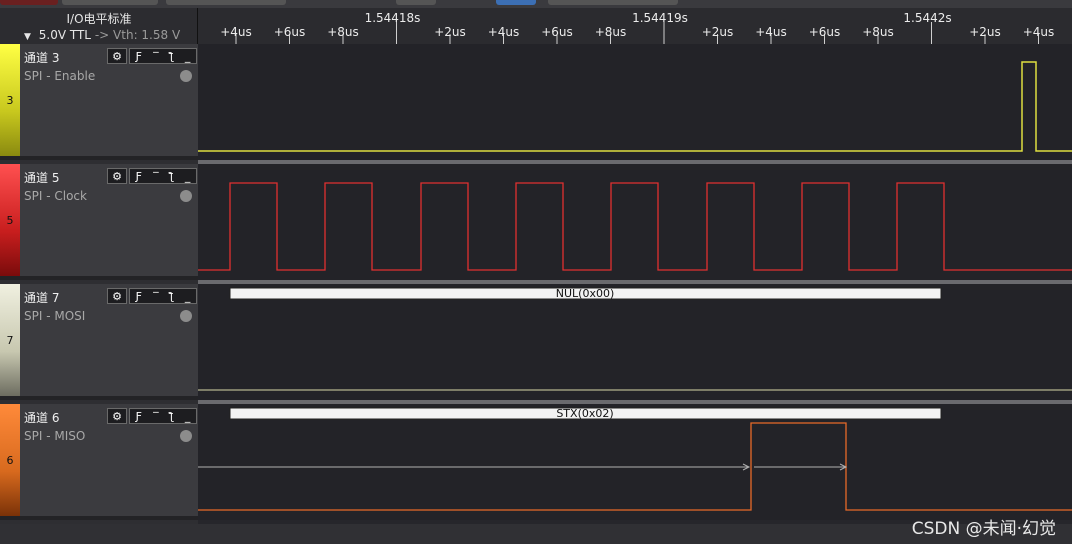  I want to click on time-major-label: 1.5442s, so click(927, 18).